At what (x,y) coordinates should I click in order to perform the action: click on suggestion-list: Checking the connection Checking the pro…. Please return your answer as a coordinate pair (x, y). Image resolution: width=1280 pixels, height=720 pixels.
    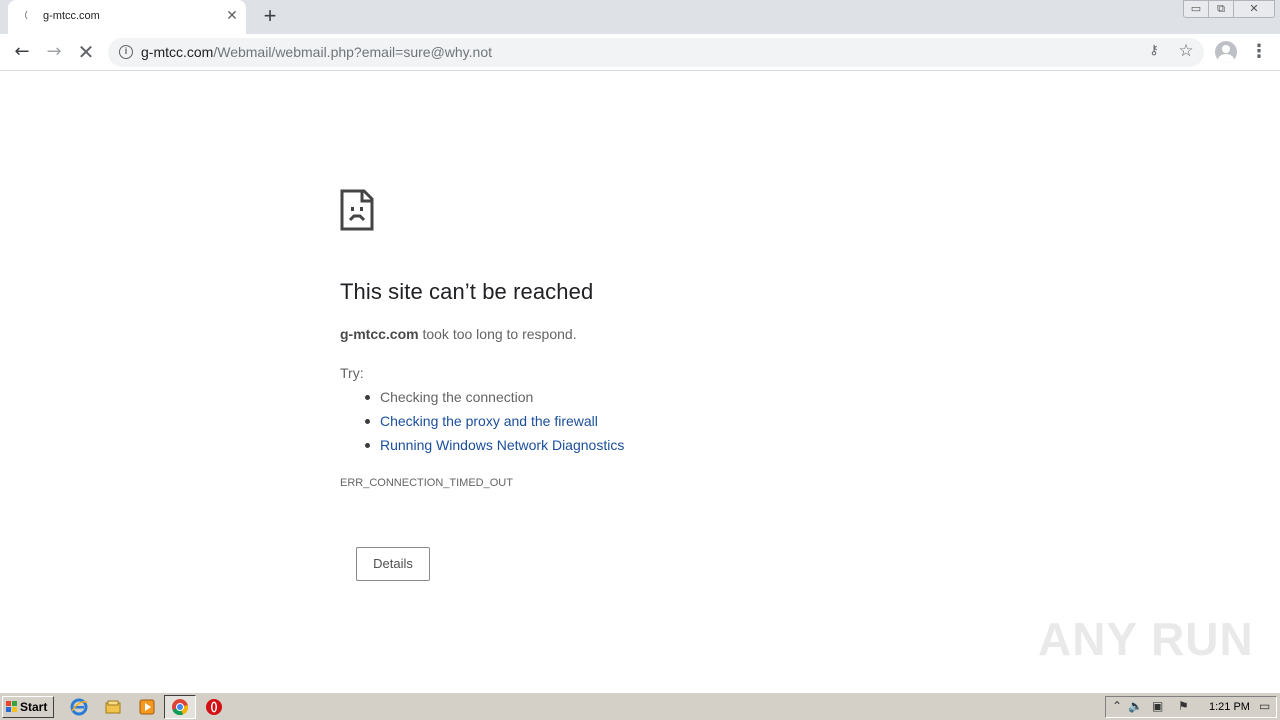
    Looking at the image, I should click on (494, 425).